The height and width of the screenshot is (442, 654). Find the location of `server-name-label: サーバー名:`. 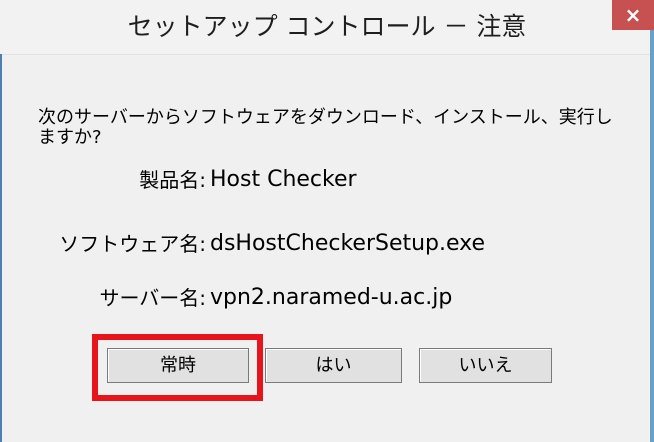

server-name-label: サーバー名: is located at coordinates (152, 298).